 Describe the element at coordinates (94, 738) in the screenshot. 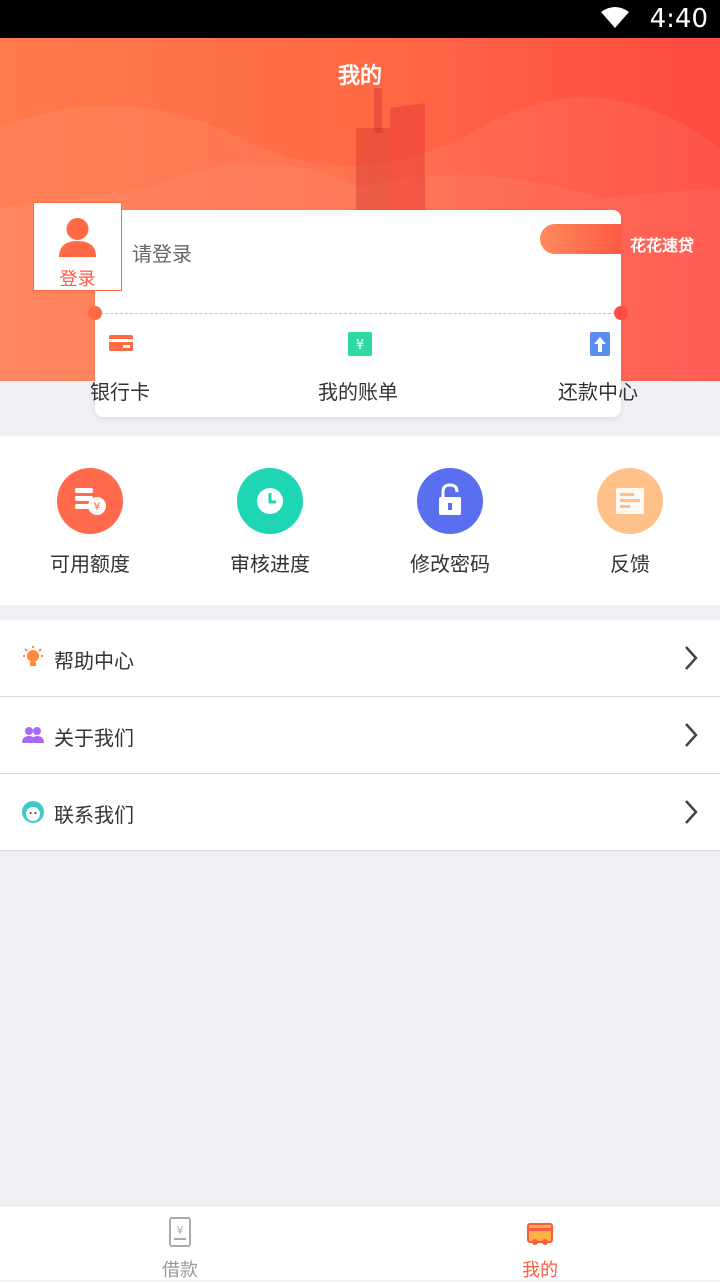

I see `menu-item-label: 关于我们` at that location.